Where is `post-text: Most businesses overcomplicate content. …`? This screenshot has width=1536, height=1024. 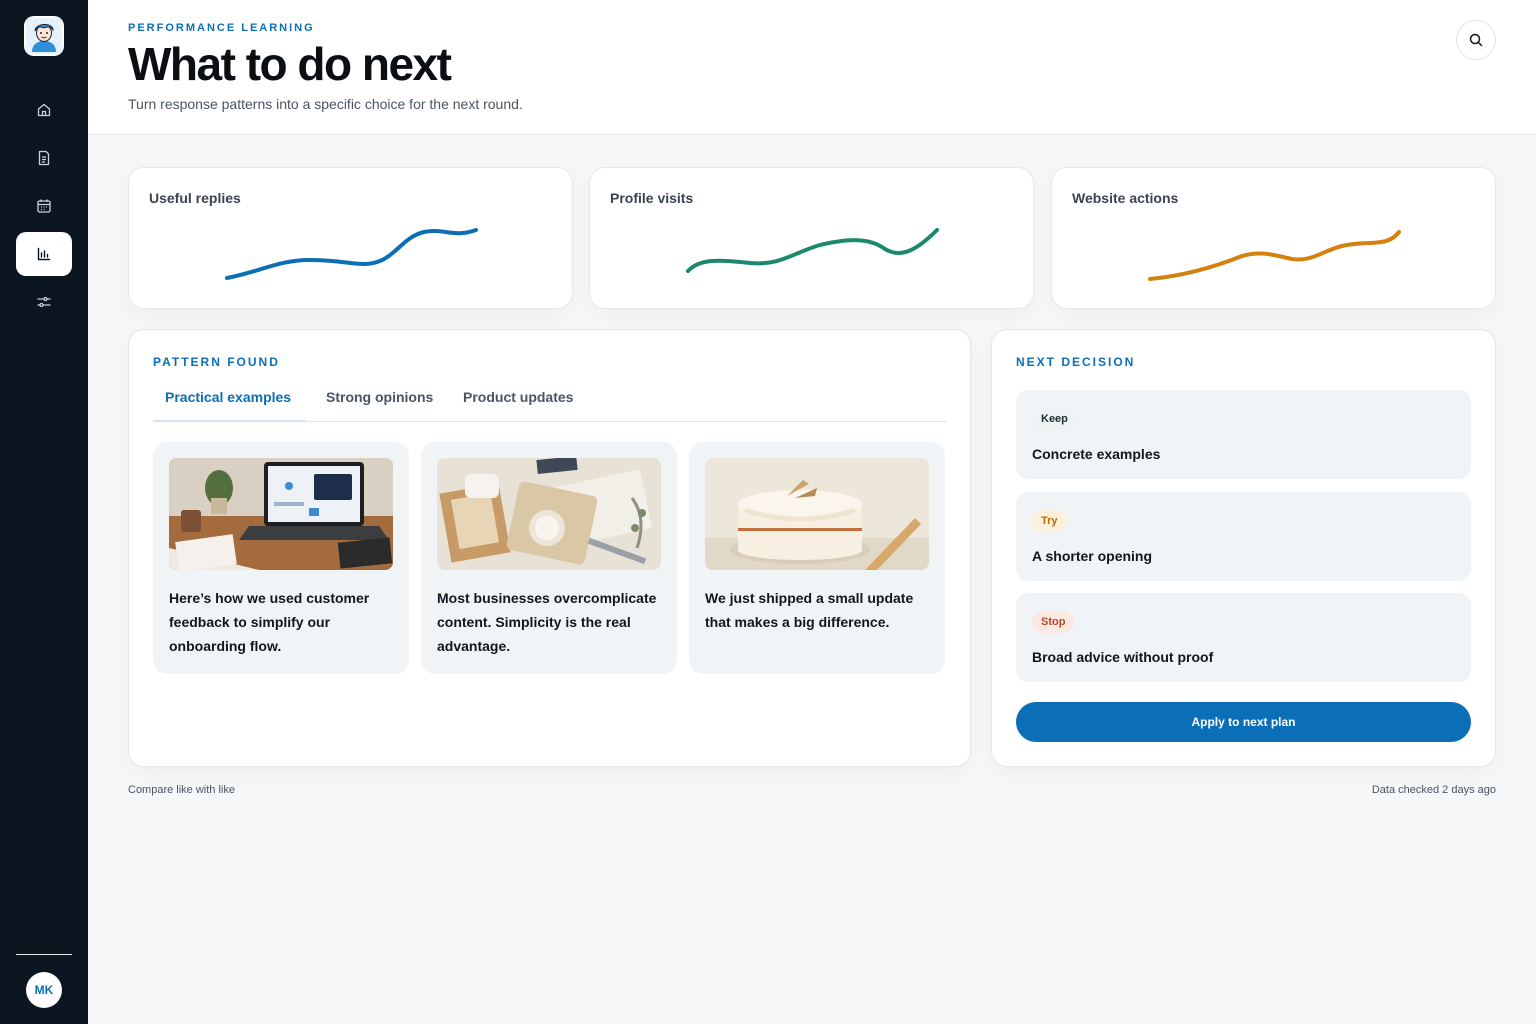
post-text: Most businesses overcomplicate content. … is located at coordinates (547, 622).